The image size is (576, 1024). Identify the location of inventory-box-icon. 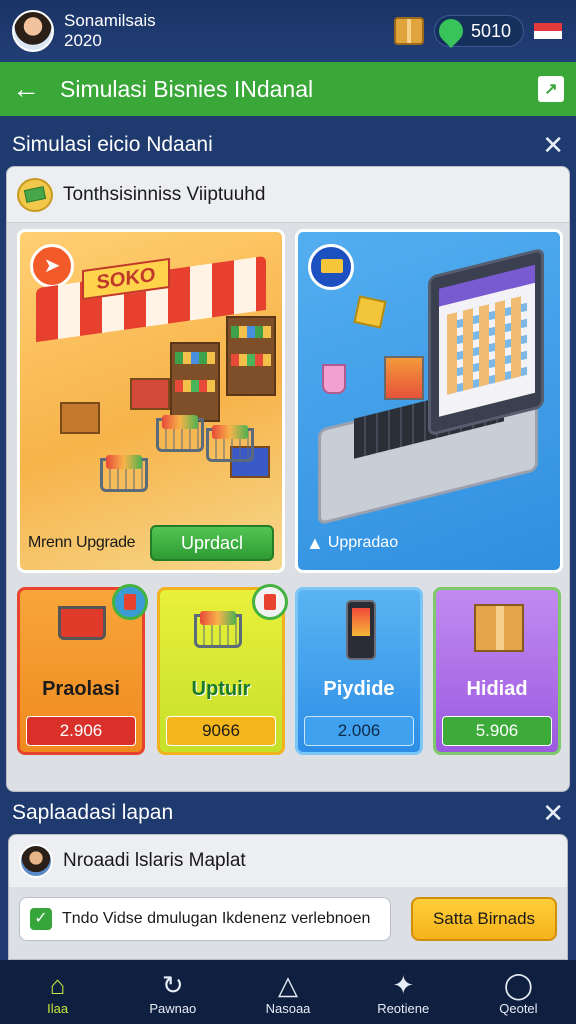
(408, 31).